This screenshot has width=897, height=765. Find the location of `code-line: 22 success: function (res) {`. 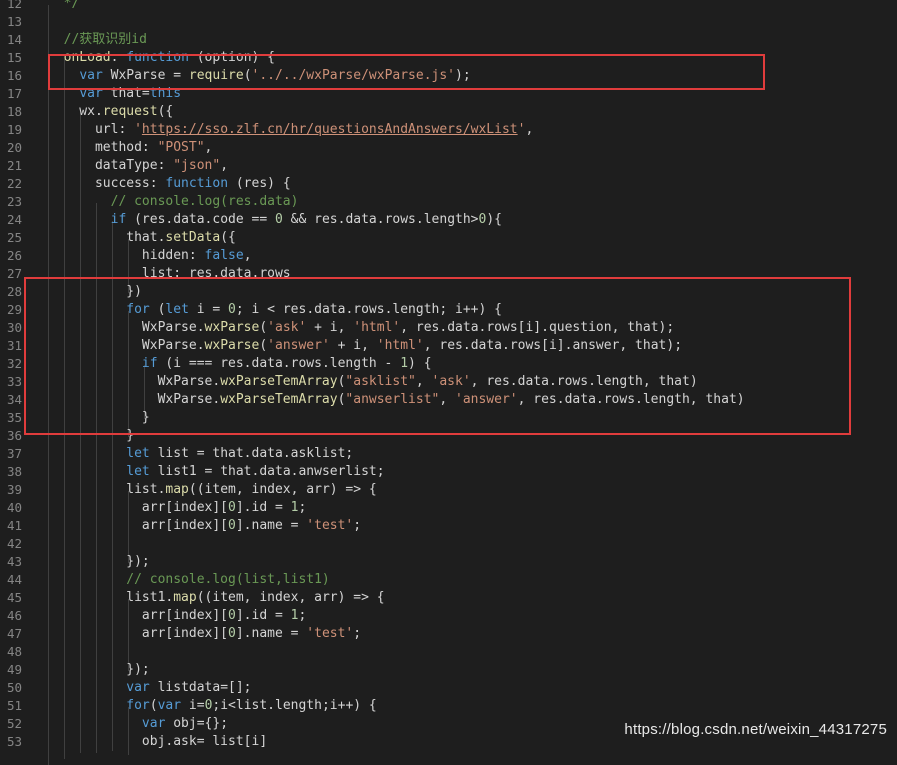

code-line: 22 success: function (res) { is located at coordinates (448, 184).